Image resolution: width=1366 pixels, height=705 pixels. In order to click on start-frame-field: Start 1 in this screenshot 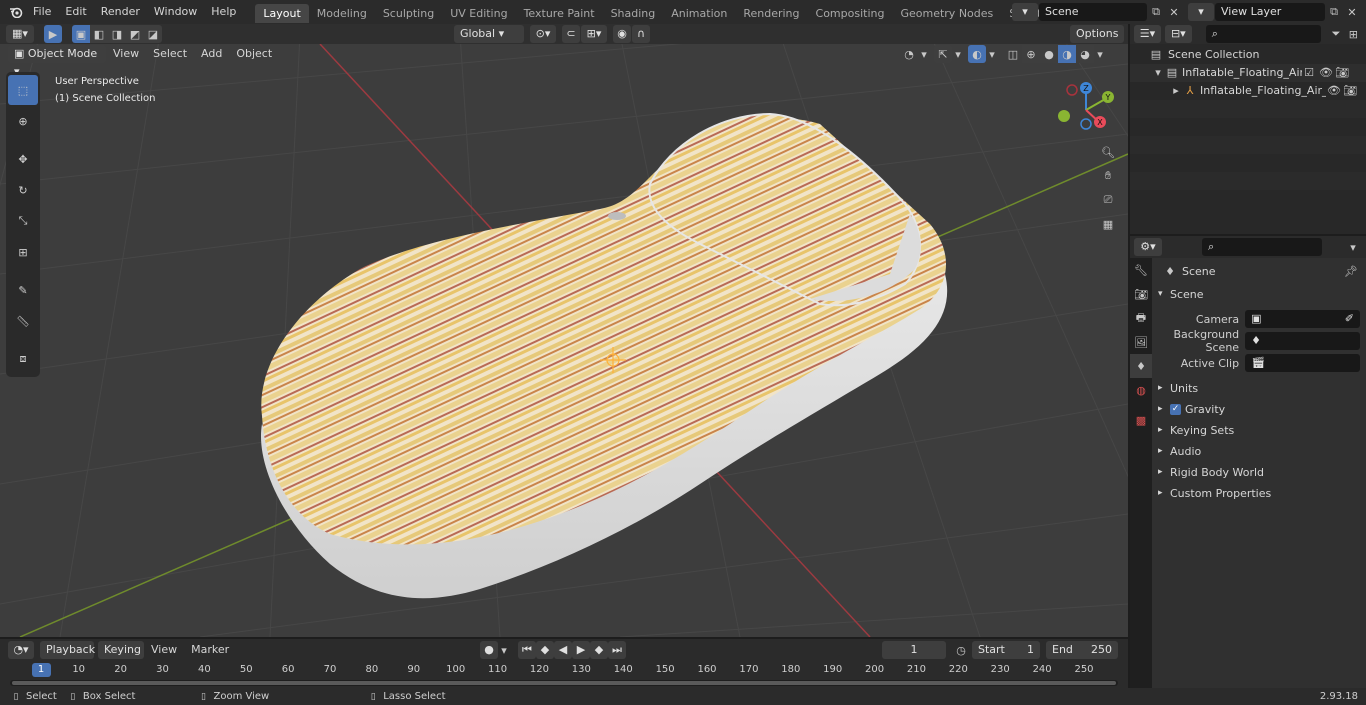, I will do `click(1006, 650)`.